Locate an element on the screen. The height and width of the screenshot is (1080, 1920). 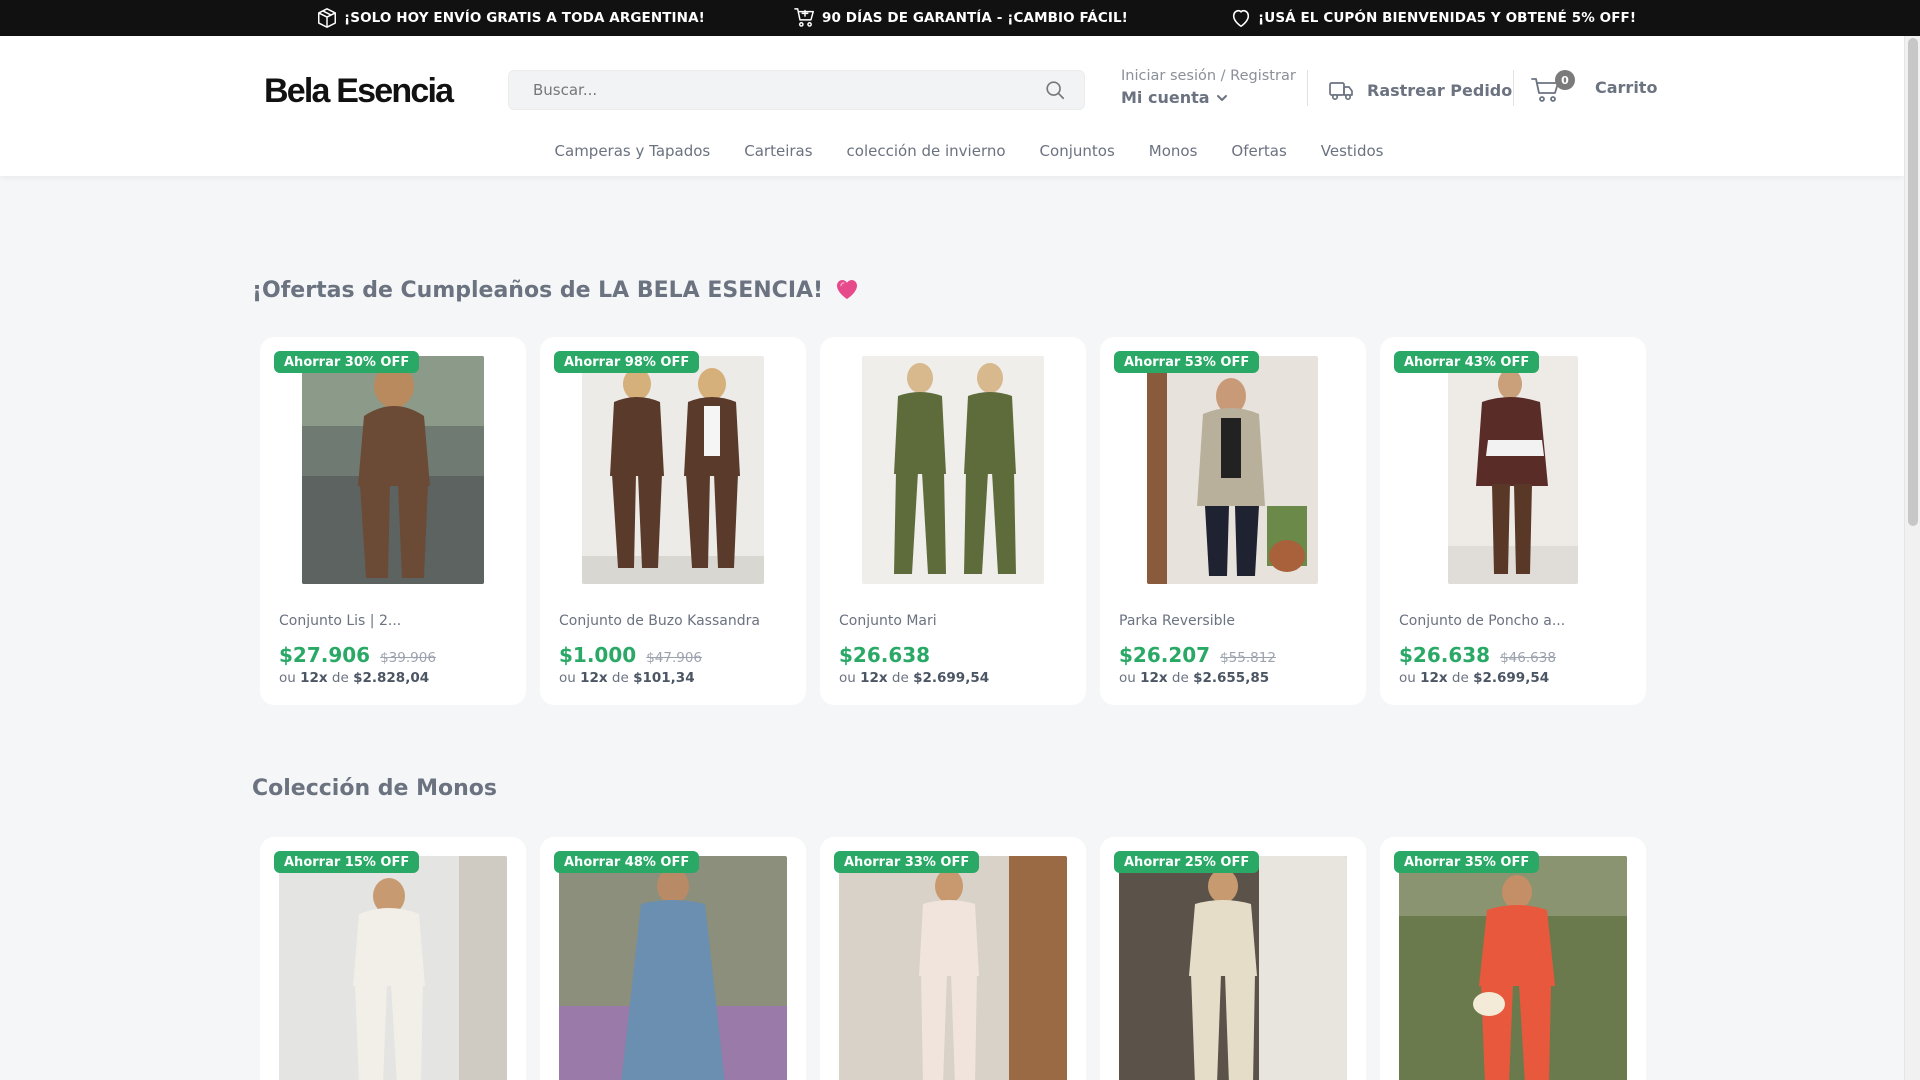
cart-icon is located at coordinates (804, 17).